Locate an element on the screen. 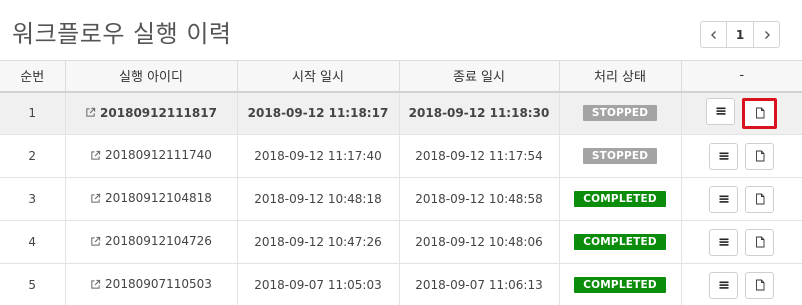  row-end-time: 2018-09-12 11:17:54 is located at coordinates (479, 156).